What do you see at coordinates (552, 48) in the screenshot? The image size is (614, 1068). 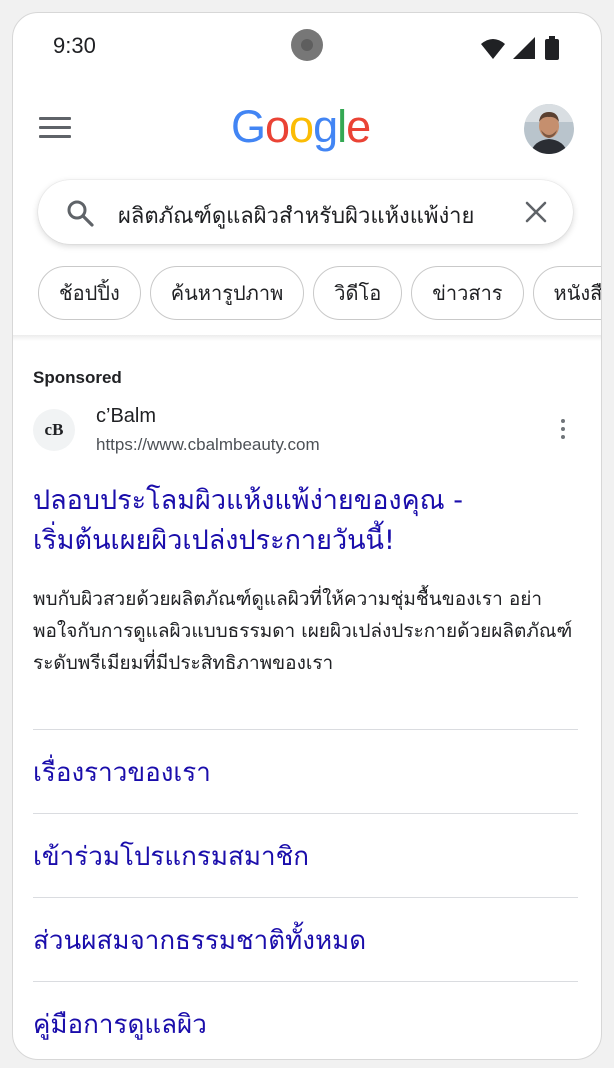 I see `battery-icon` at bounding box center [552, 48].